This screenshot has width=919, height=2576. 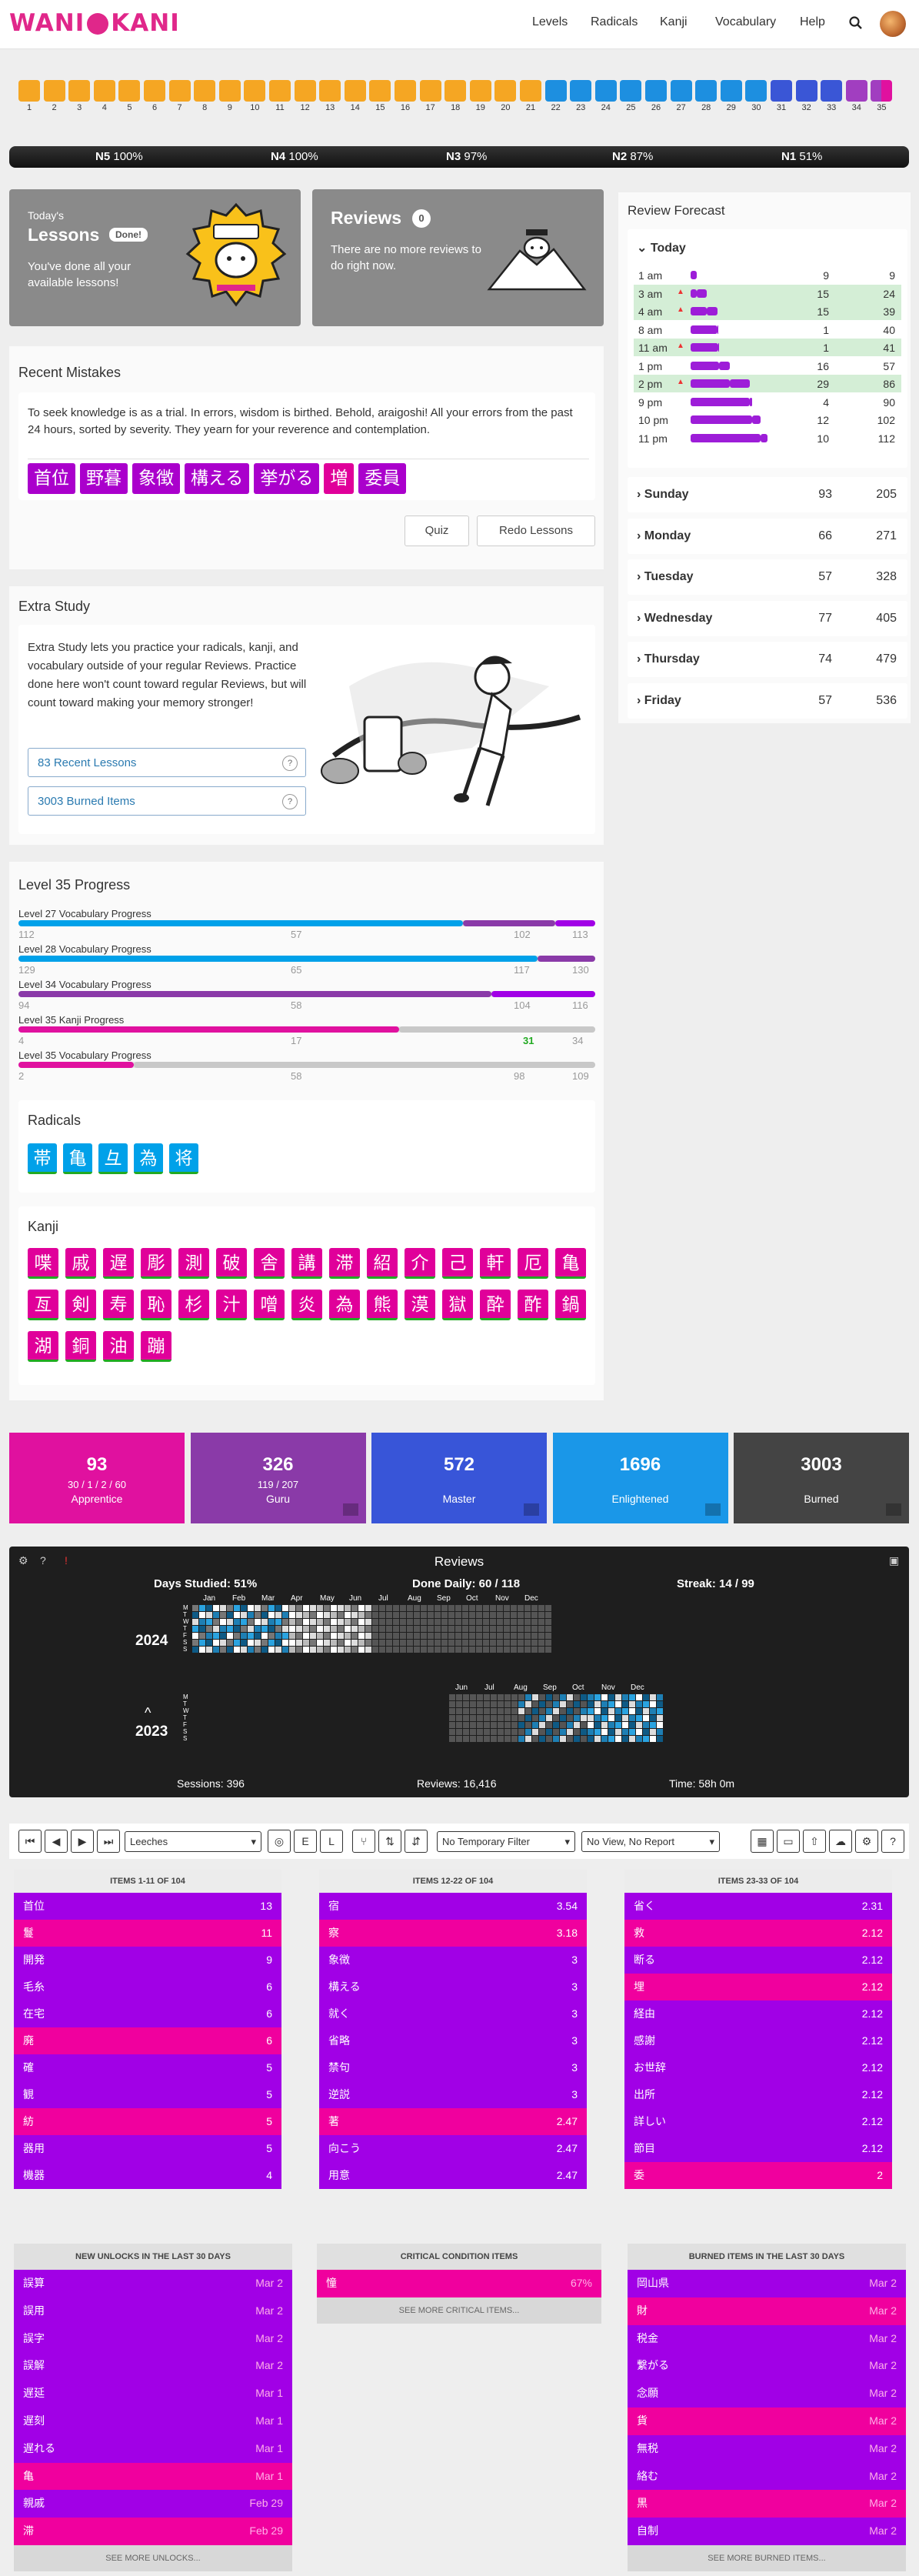 I want to click on view-report-select: No View, No Report ▾, so click(x=650, y=1841).